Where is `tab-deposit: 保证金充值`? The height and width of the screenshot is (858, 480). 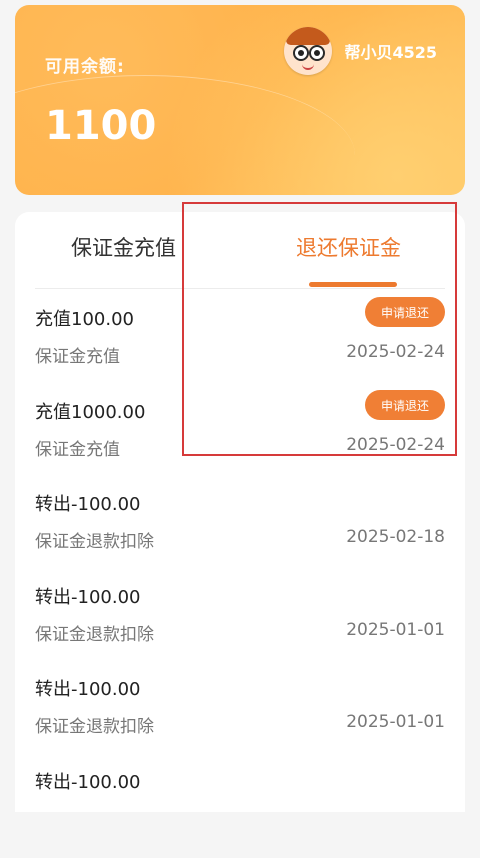
tab-deposit: 保证金充值 is located at coordinates (123, 247).